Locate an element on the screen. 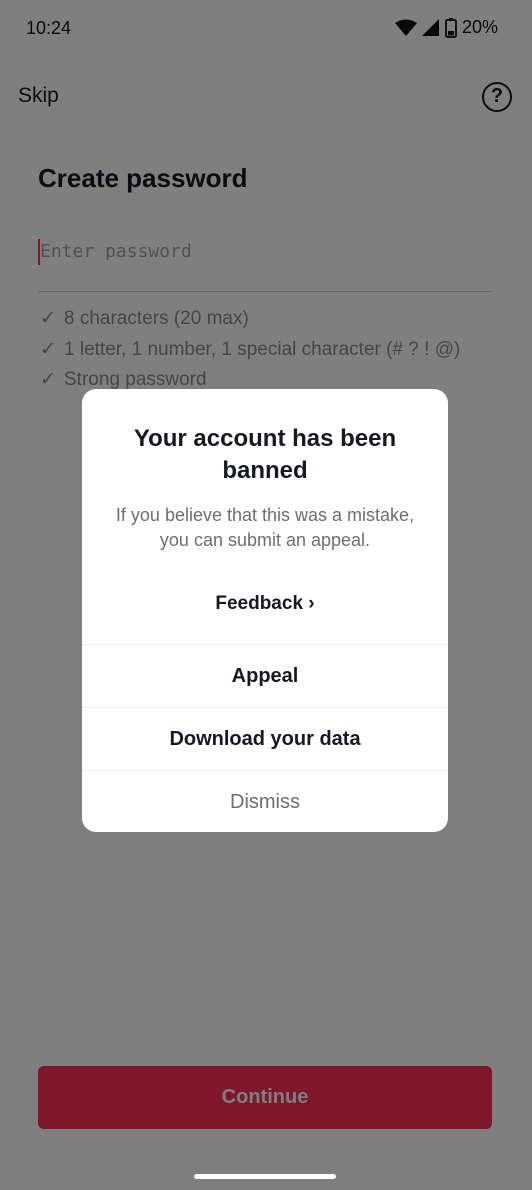 Image resolution: width=532 pixels, height=1190 pixels. feedback-label: Feedback is located at coordinates (259, 603).